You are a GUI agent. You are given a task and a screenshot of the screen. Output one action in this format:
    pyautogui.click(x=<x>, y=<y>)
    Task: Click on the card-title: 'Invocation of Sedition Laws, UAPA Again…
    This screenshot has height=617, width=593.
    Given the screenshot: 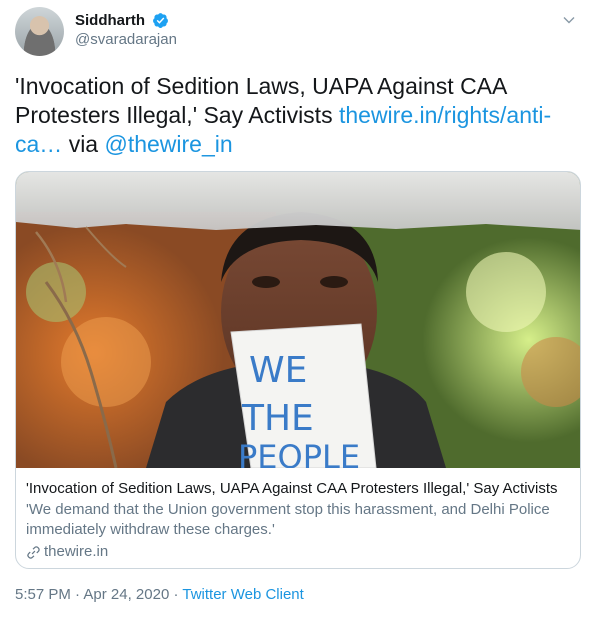 What is the action you would take?
    pyautogui.click(x=298, y=489)
    